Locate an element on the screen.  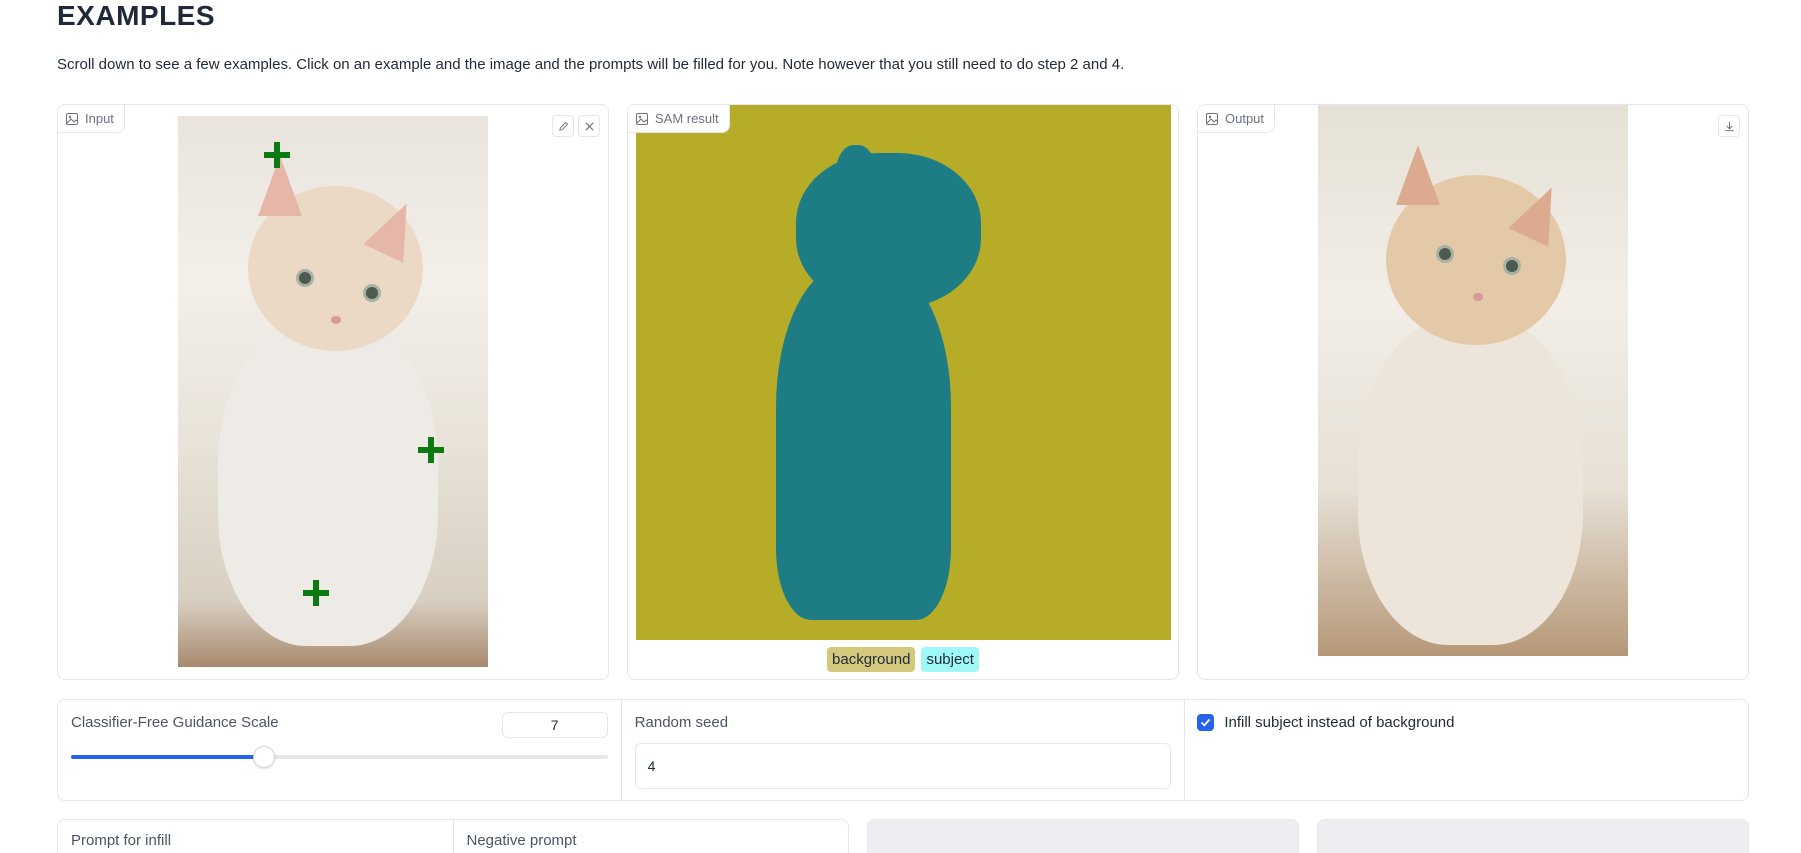
input-cat-image is located at coordinates (333, 391).